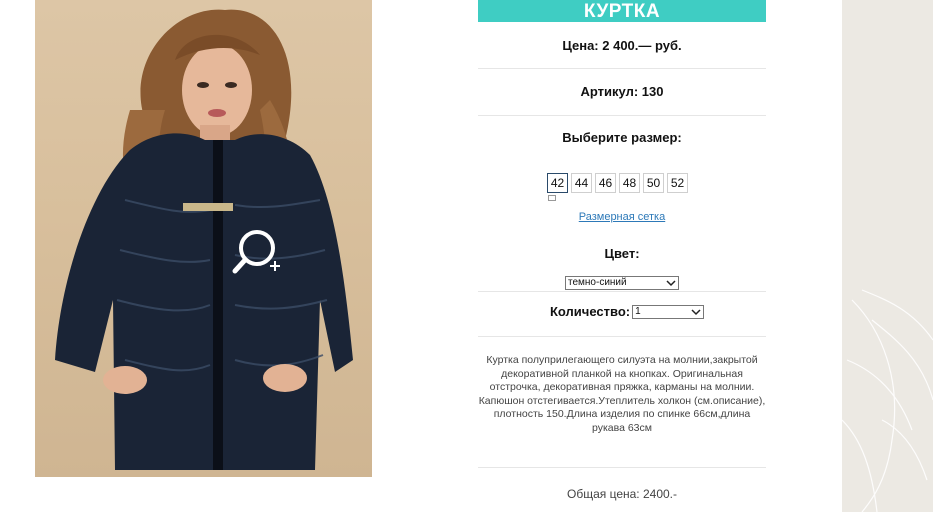 The width and height of the screenshot is (933, 512). What do you see at coordinates (622, 137) in the screenshot?
I see `size-heading: Выберите размер:` at bounding box center [622, 137].